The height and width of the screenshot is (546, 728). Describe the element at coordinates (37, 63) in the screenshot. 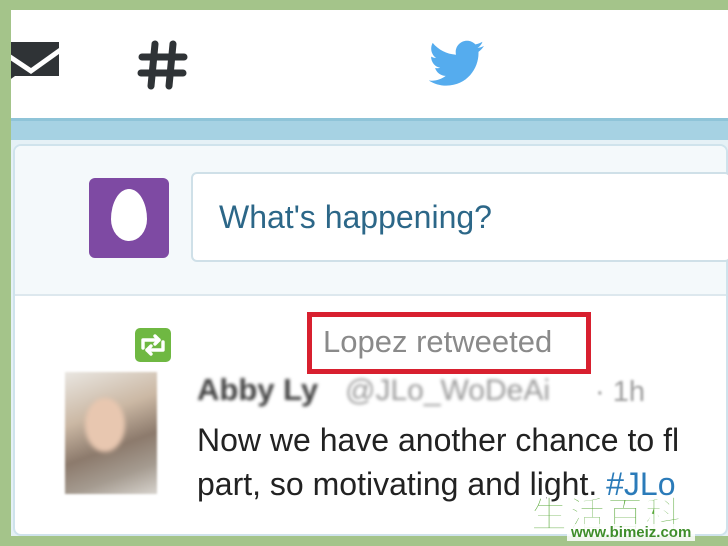

I see `mail-icon` at that location.